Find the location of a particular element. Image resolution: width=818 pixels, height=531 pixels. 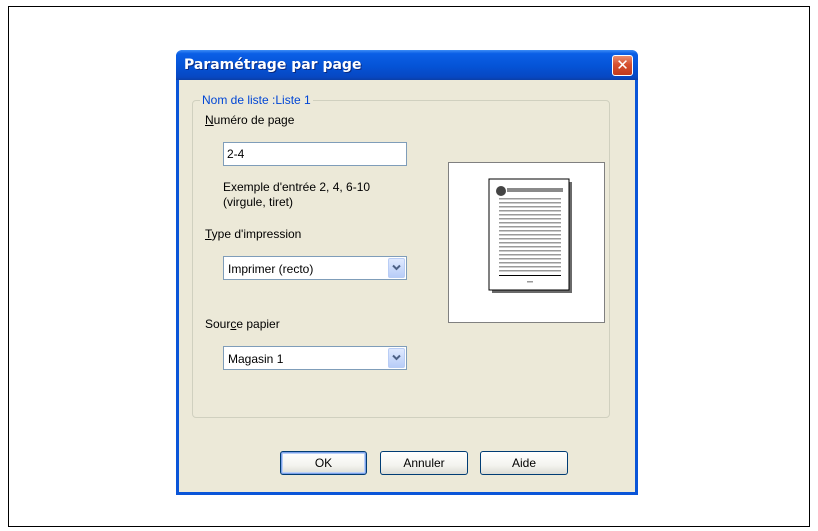

print-type-dropdown-button is located at coordinates (396, 268).